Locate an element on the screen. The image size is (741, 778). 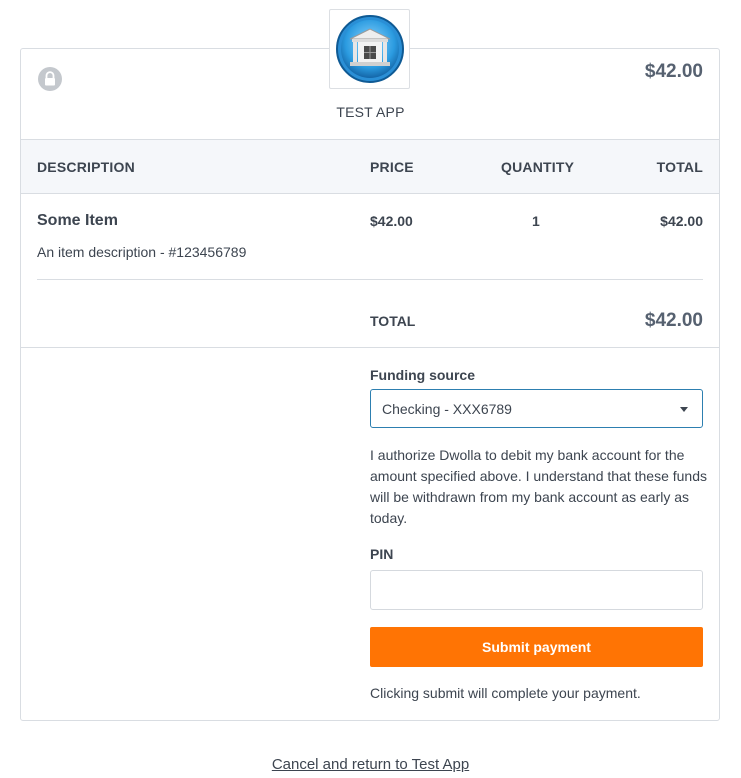
bank-building-icon is located at coordinates (370, 49).